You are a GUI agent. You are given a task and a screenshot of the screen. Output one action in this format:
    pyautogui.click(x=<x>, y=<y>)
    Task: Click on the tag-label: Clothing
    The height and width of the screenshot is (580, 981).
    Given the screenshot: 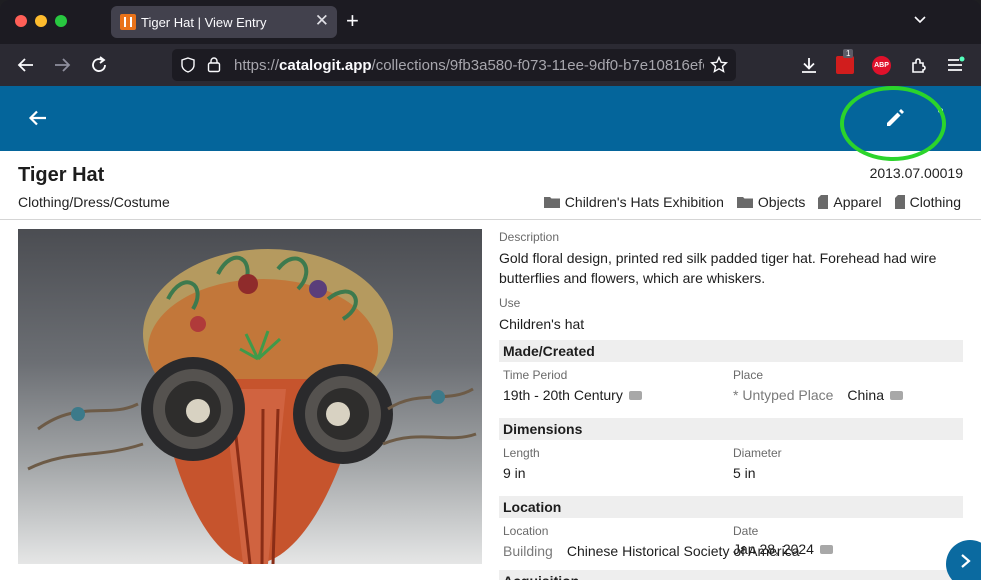 What is the action you would take?
    pyautogui.click(x=935, y=202)
    